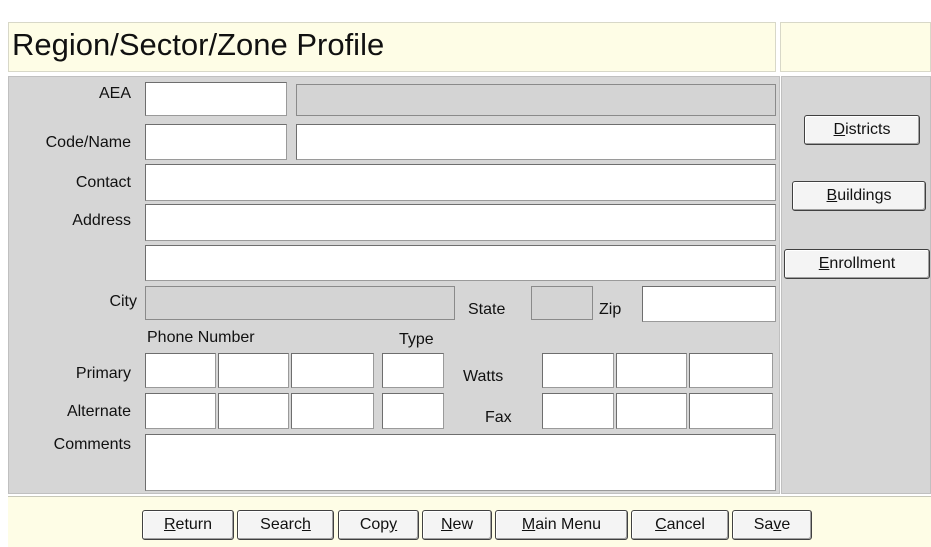 The width and height of the screenshot is (931, 547). What do you see at coordinates (332, 370) in the screenshot?
I see `primary-line-field` at bounding box center [332, 370].